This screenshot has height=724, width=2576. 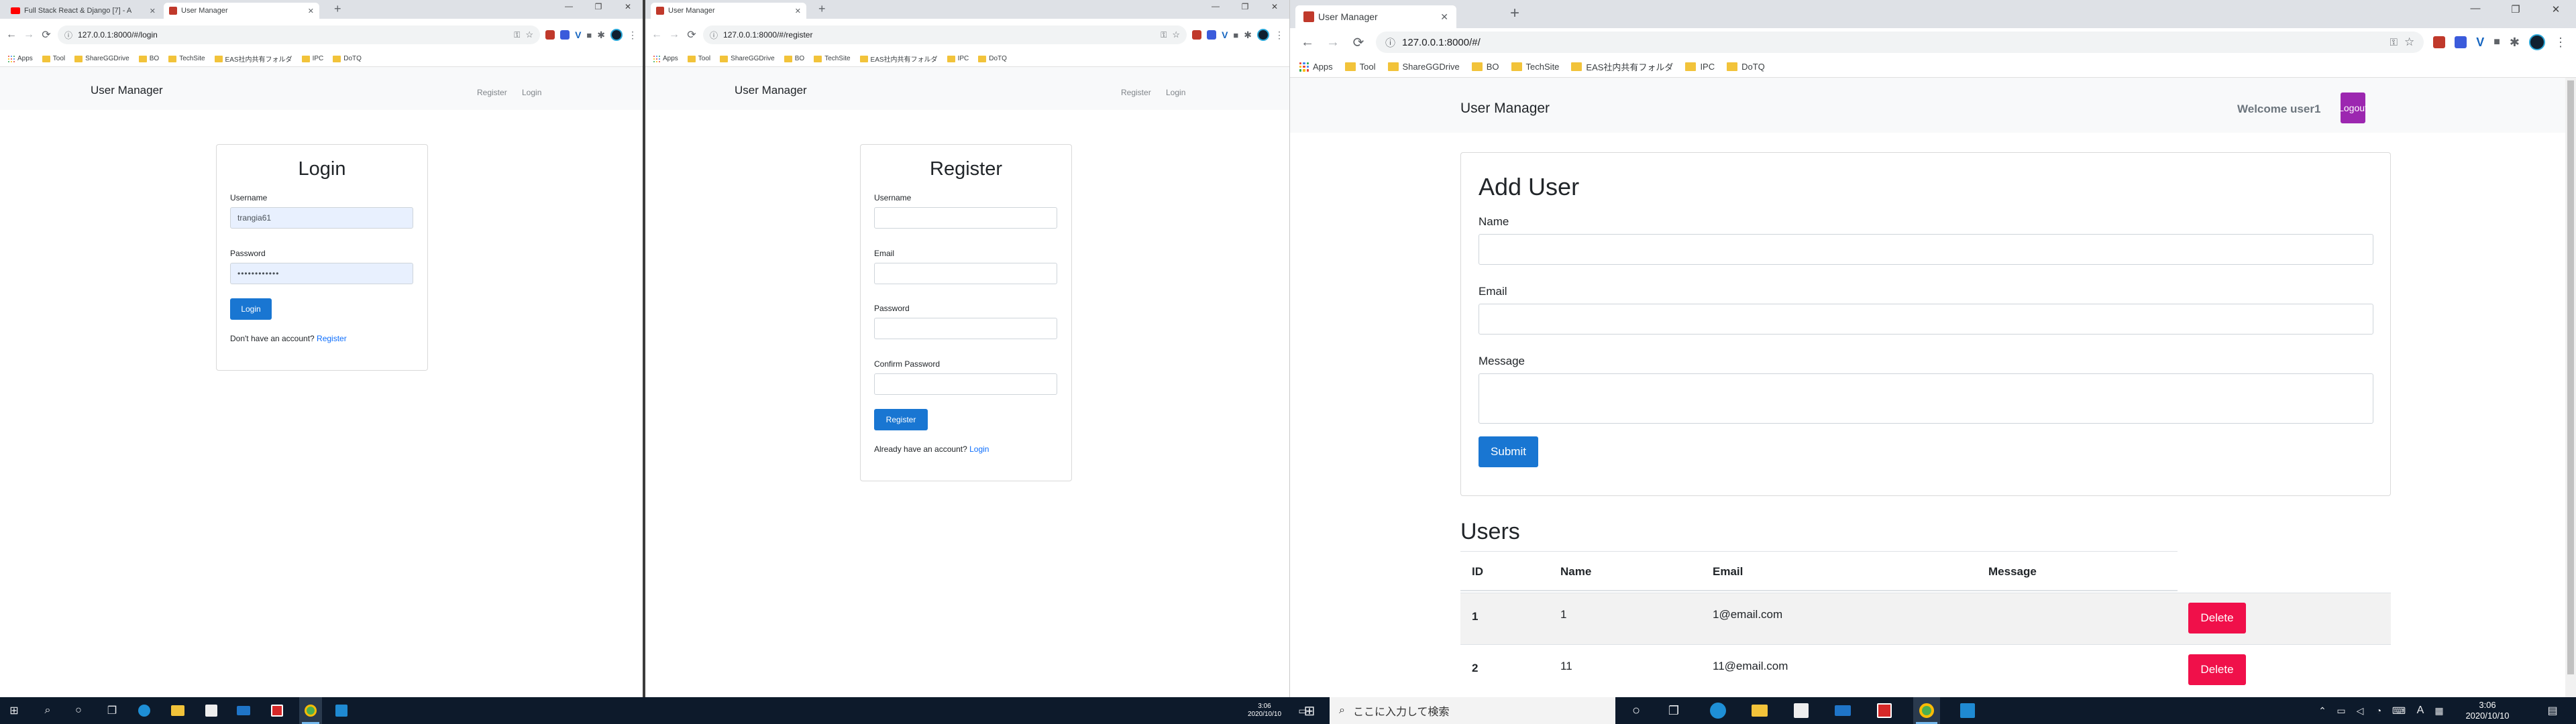 I want to click on calendar-icon: ▦, so click(x=2439, y=711).